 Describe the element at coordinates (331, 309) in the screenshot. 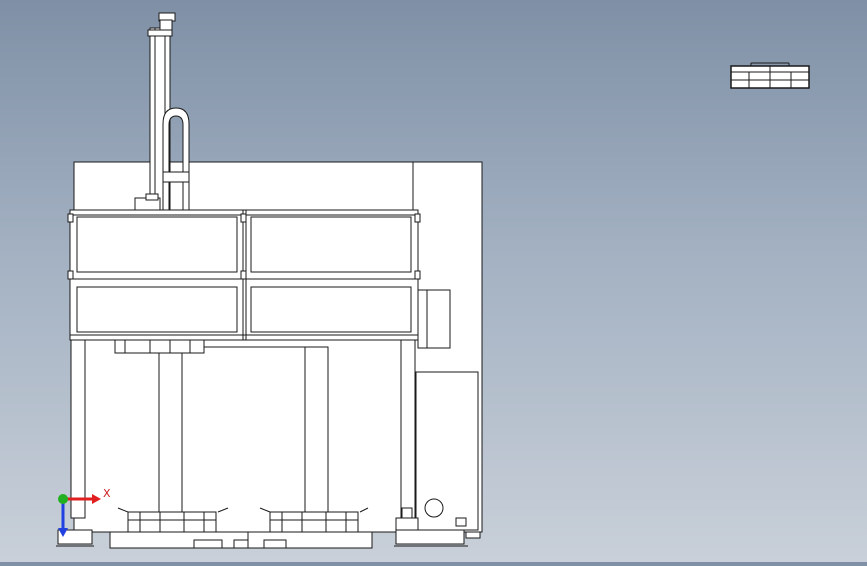

I see `glass-panel-bottom-right` at that location.